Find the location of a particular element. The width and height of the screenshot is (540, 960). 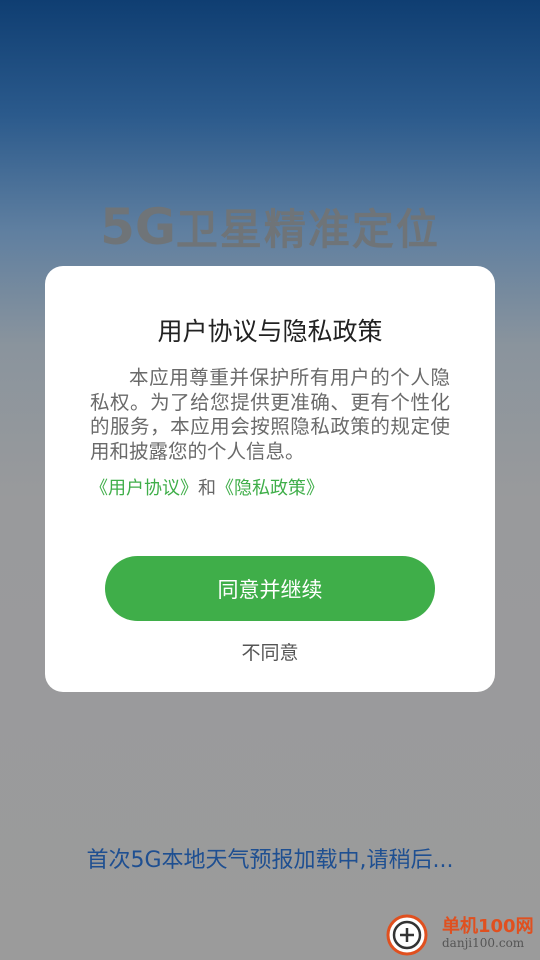

watermark-name: 单机100网 is located at coordinates (488, 926).